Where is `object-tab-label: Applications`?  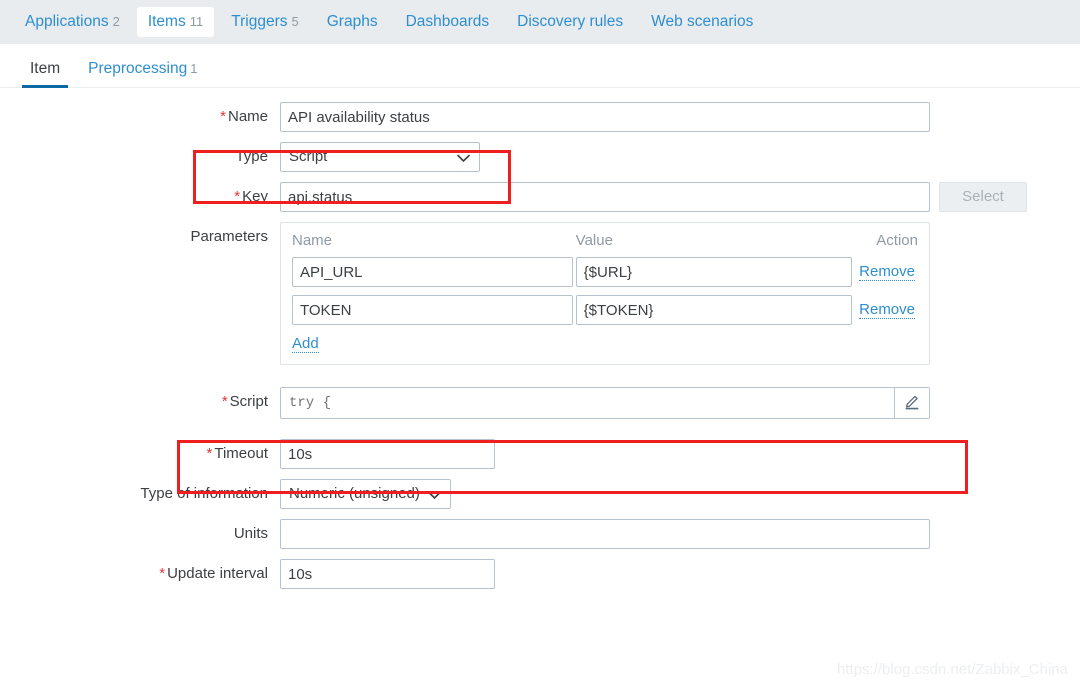 object-tab-label: Applications is located at coordinates (67, 21).